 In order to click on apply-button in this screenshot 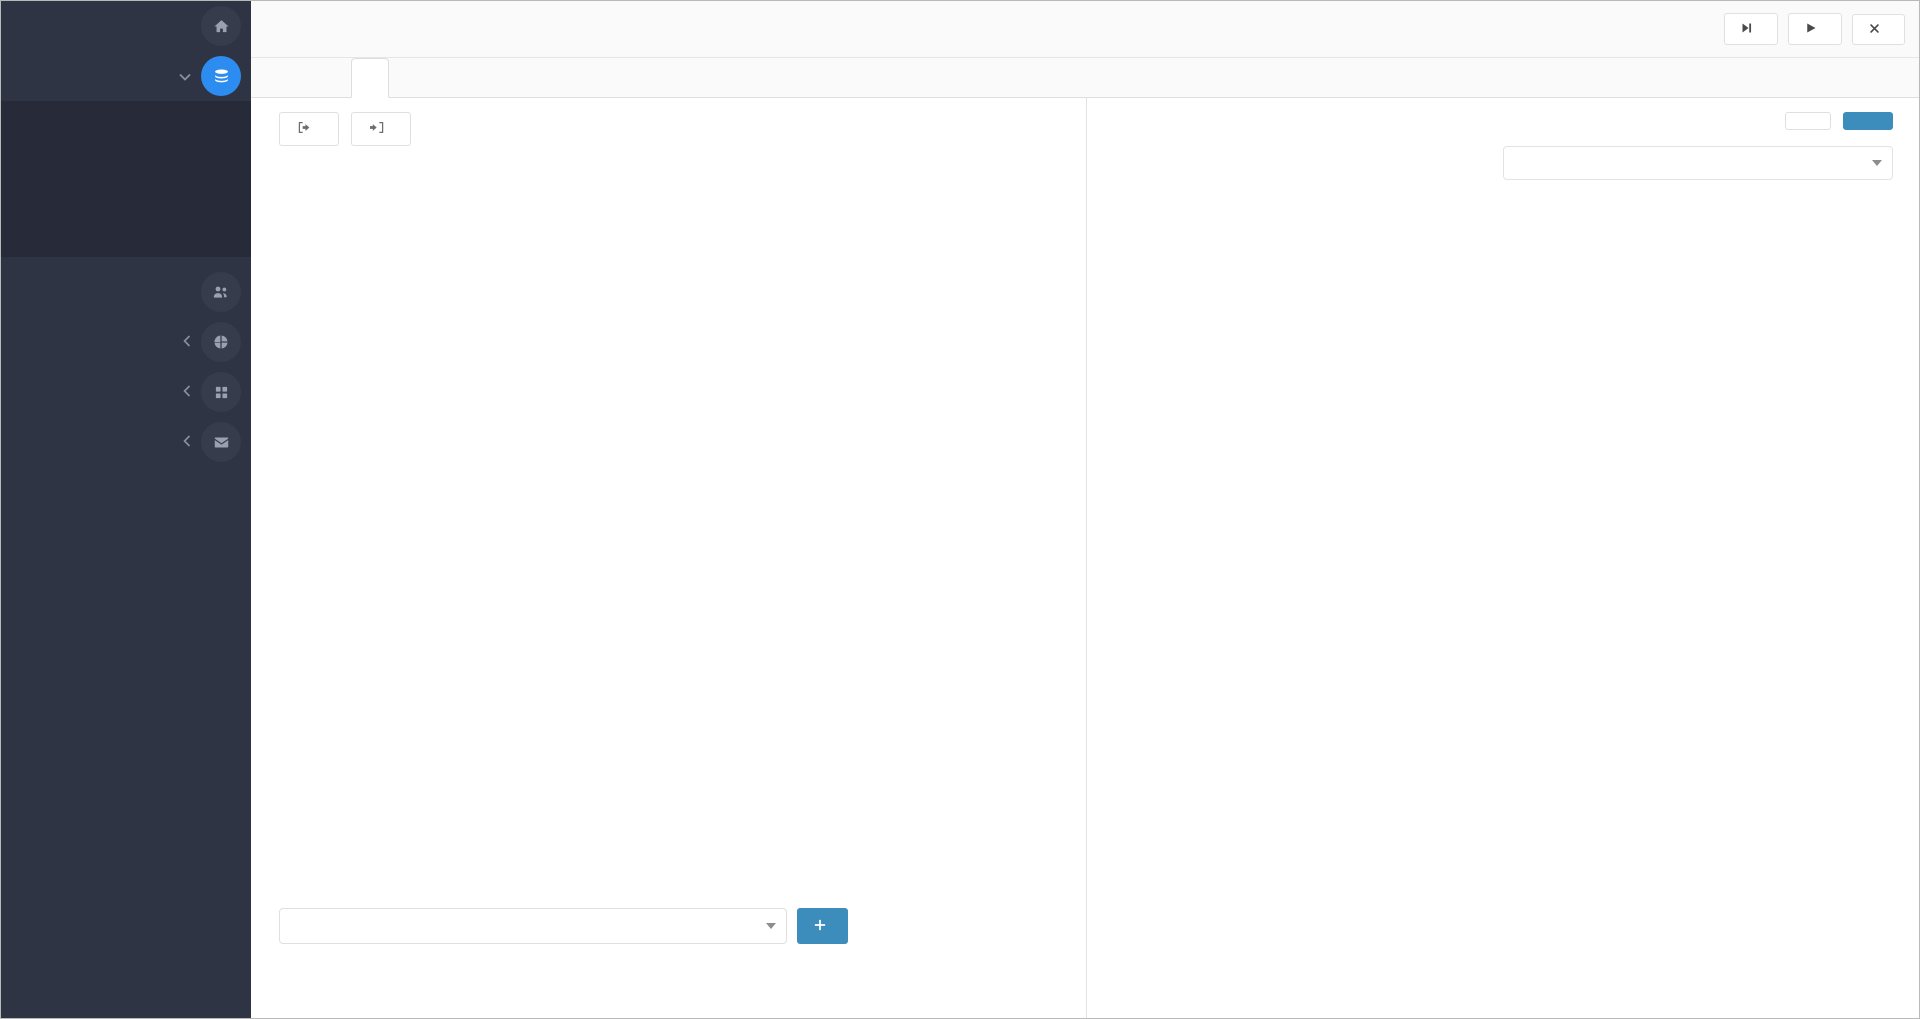, I will do `click(1868, 121)`.